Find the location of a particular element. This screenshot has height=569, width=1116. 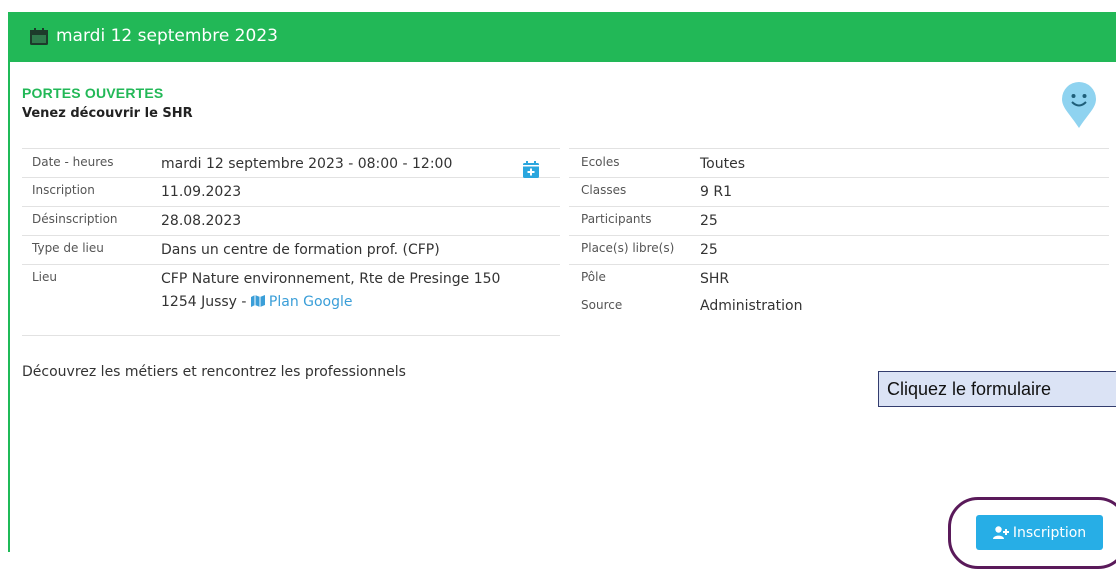

row-value: Dans un centre de formation prof. (CFP) is located at coordinates (300, 250).